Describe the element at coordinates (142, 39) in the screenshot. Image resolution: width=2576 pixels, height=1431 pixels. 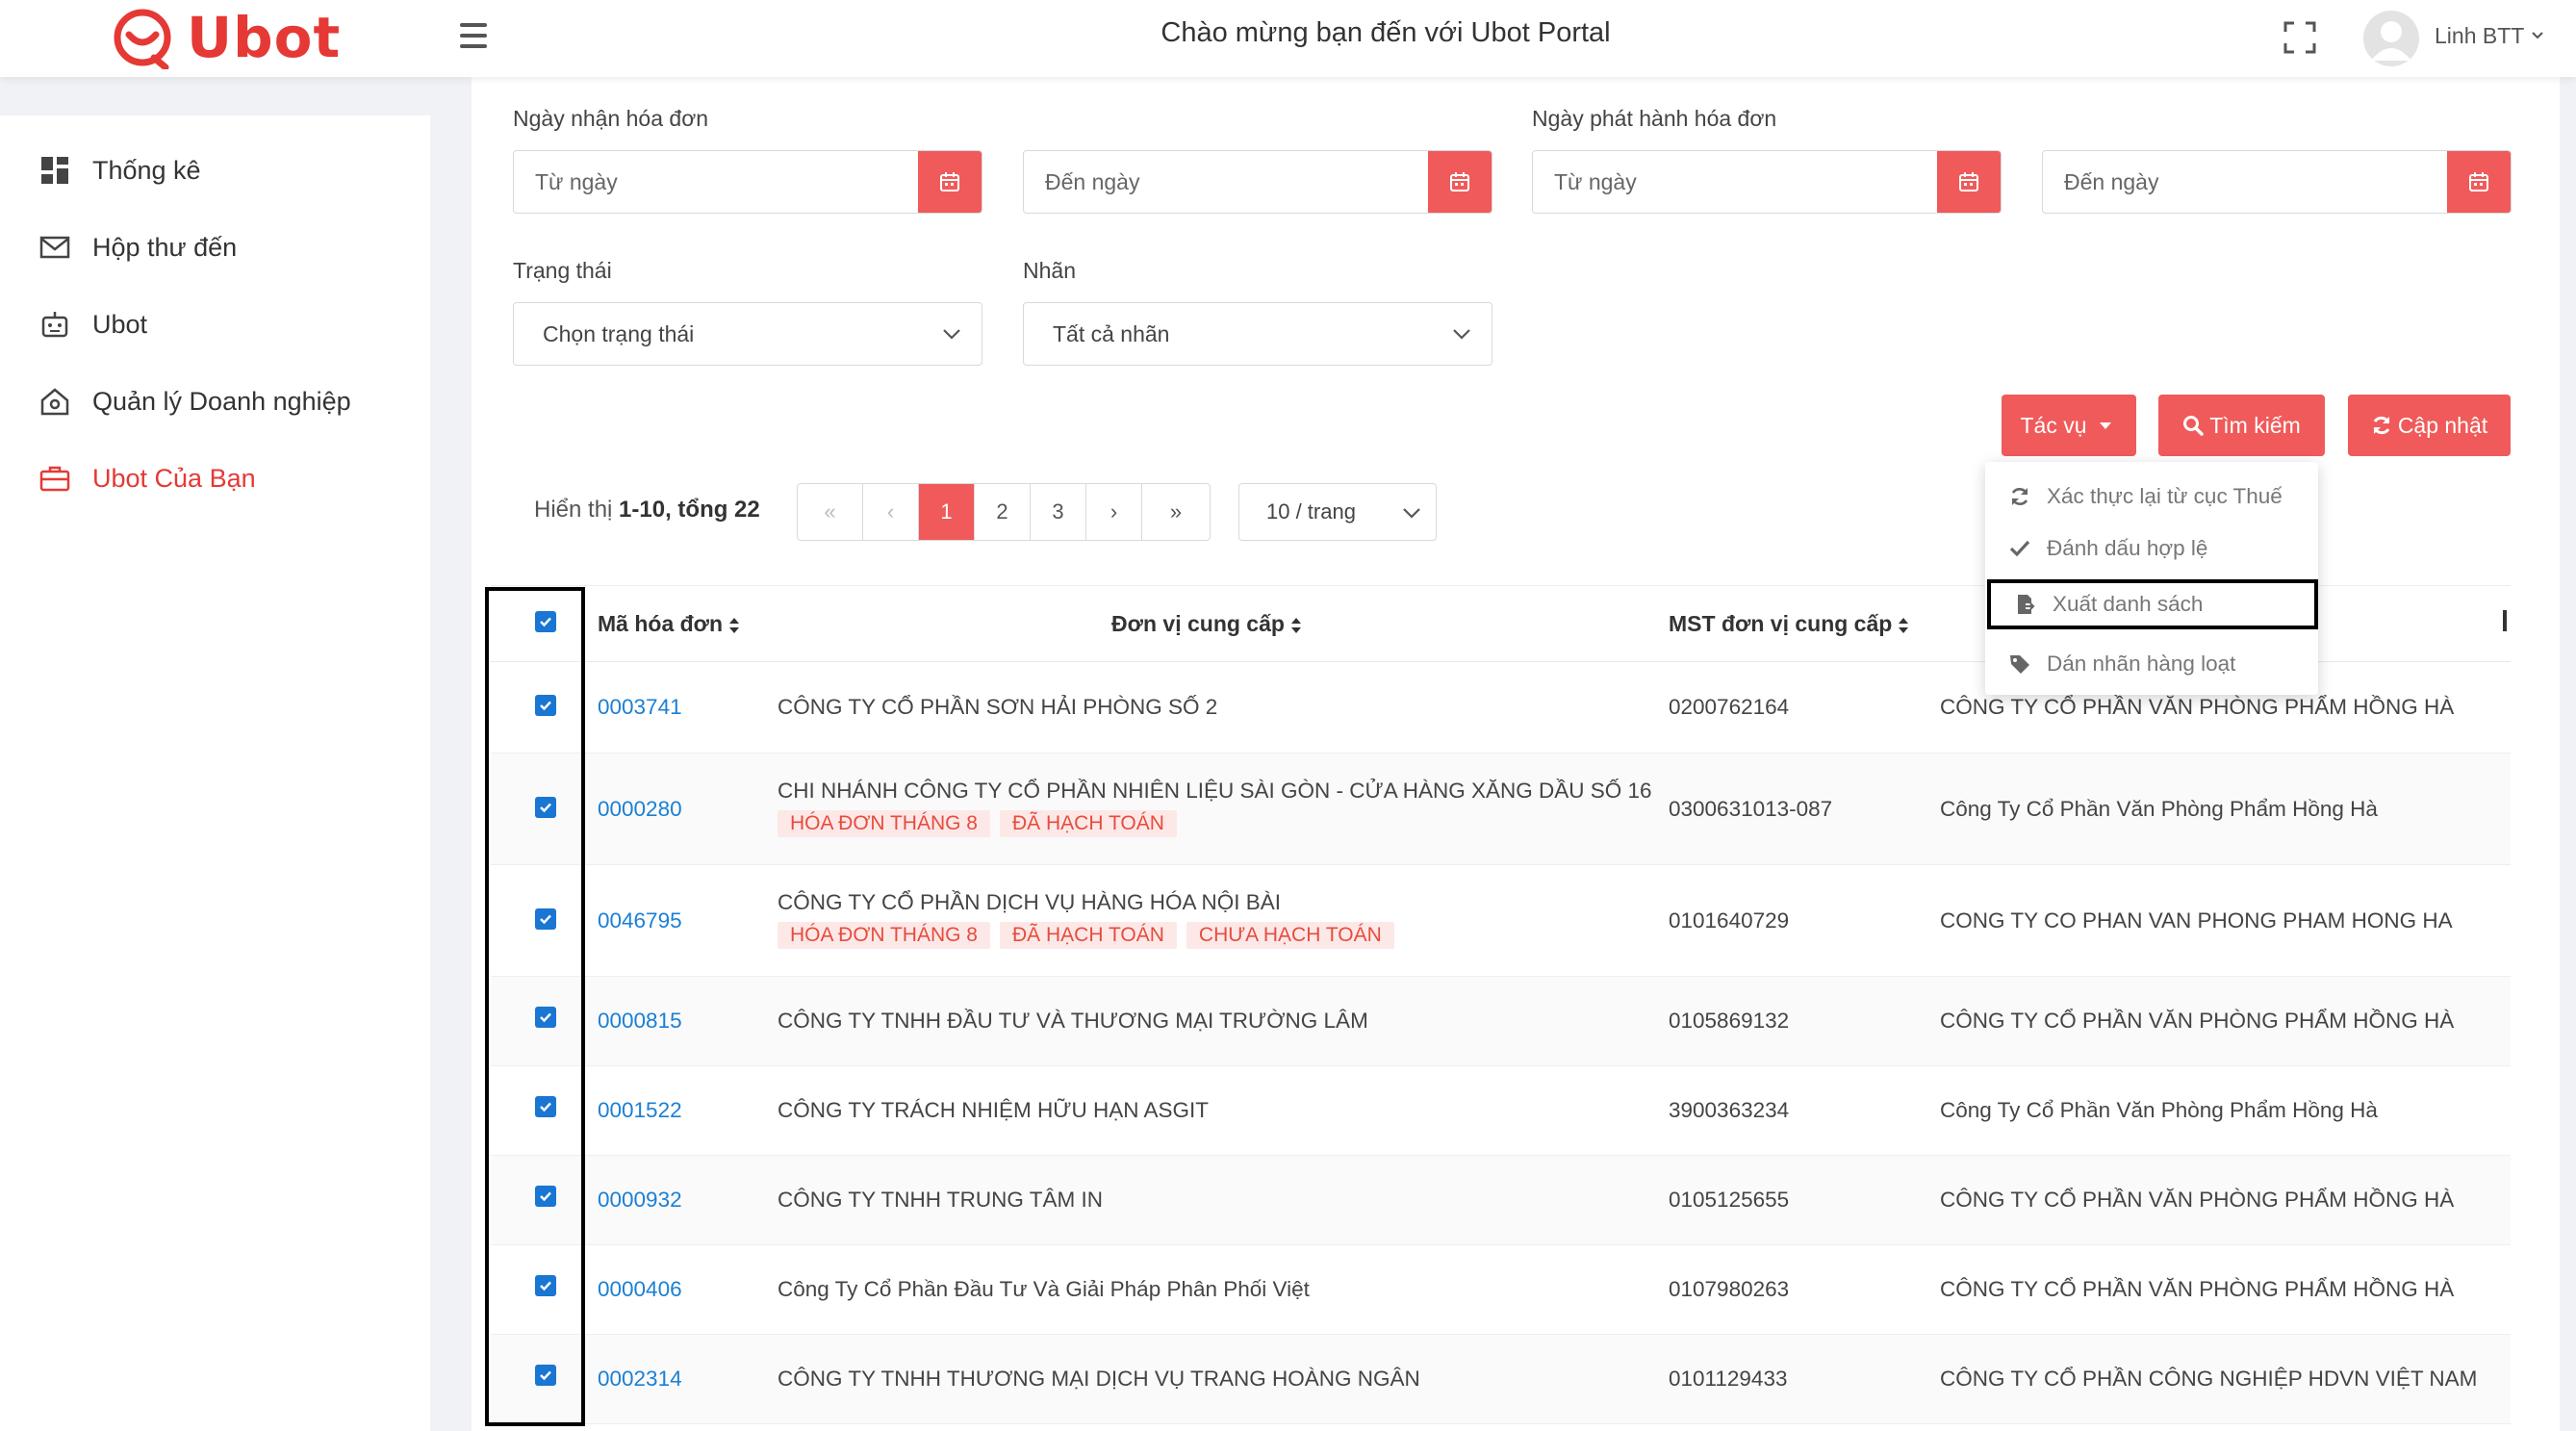
I see `ubot-logo-icon` at that location.